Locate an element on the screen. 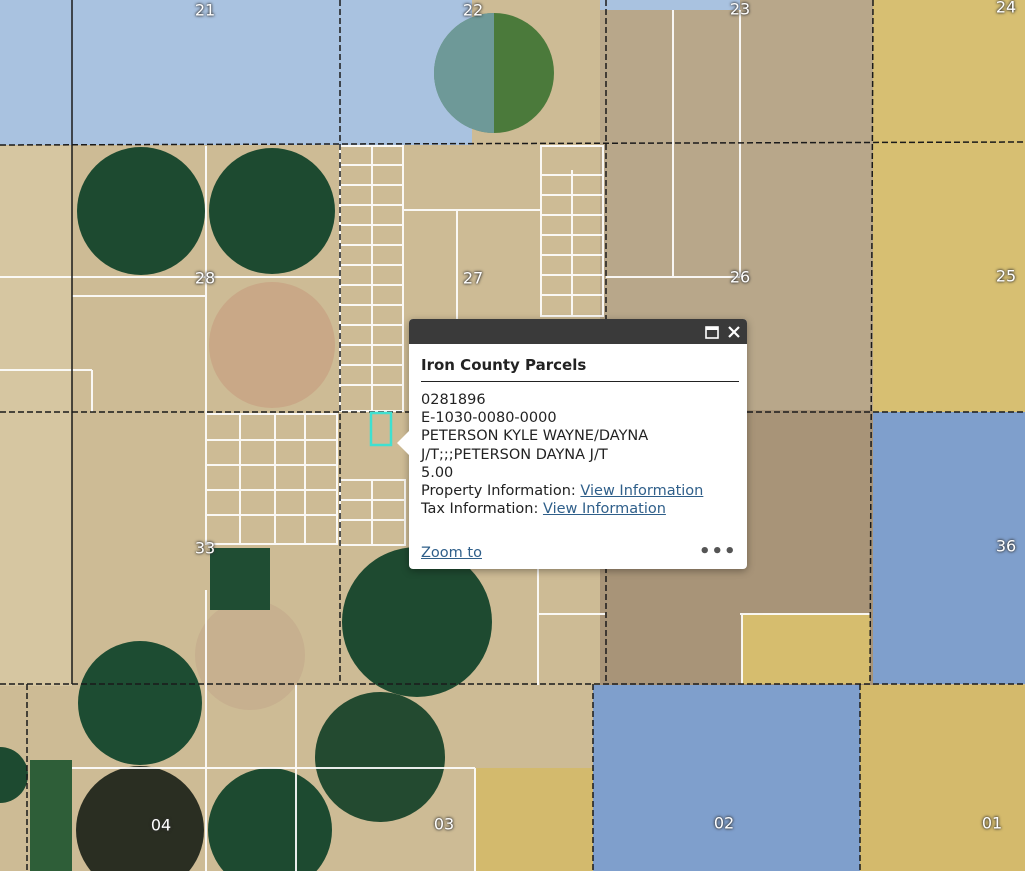 The image size is (1025, 871). section-label: 03 is located at coordinates (444, 824).